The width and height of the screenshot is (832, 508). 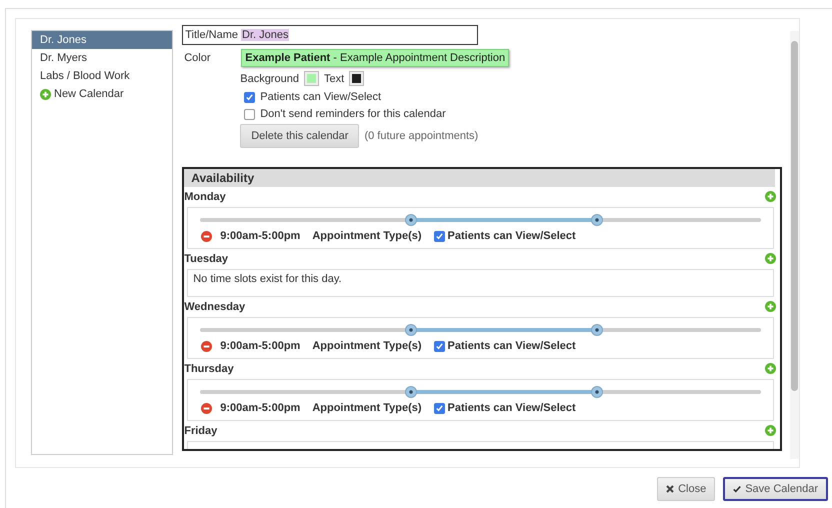 I want to click on new-calendar-link: New Calendar, so click(x=102, y=94).